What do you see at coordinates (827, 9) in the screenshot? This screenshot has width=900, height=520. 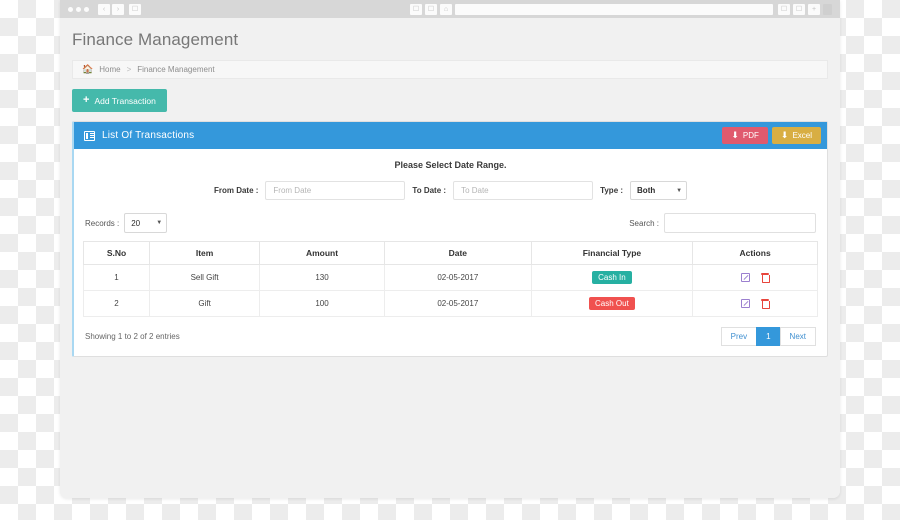 I see `chrome-menu-icon` at bounding box center [827, 9].